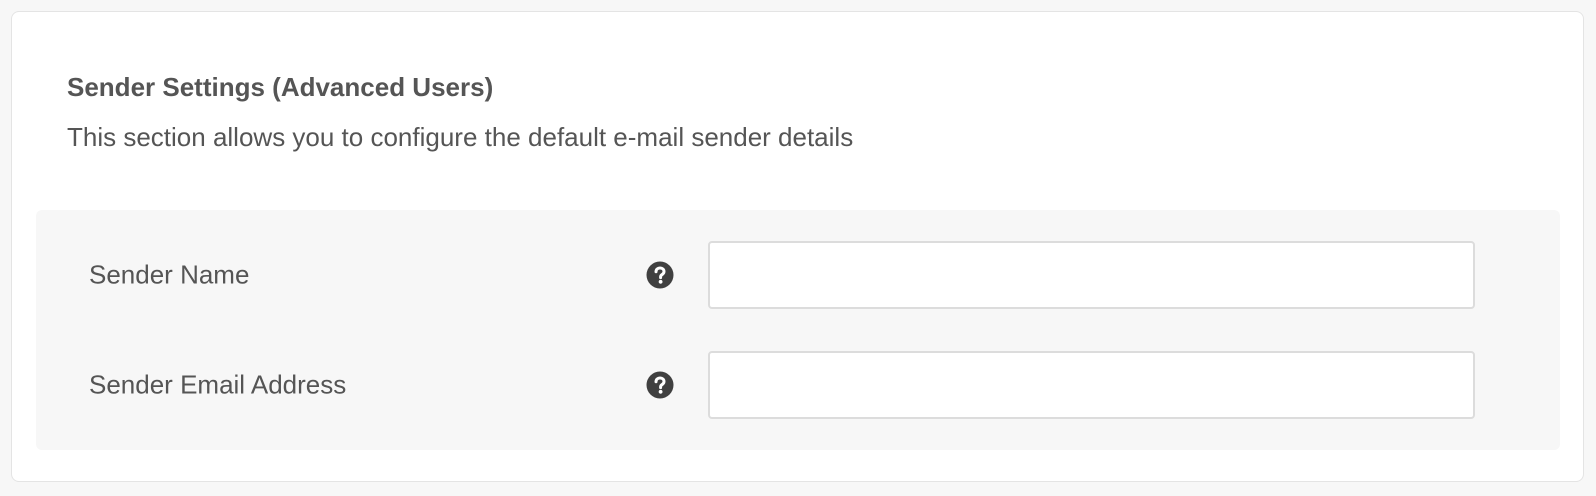 Image resolution: width=1596 pixels, height=496 pixels. I want to click on sender-name-row: Sender Name, so click(798, 275).